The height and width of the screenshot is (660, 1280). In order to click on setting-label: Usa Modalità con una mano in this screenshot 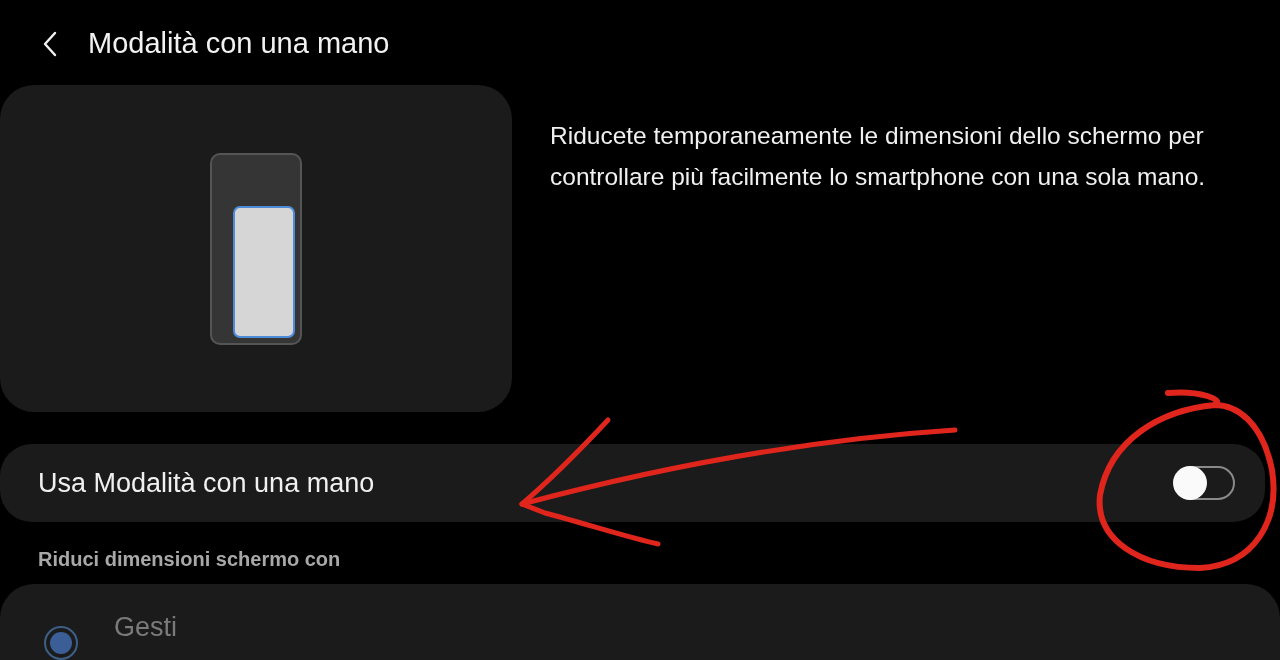, I will do `click(206, 483)`.